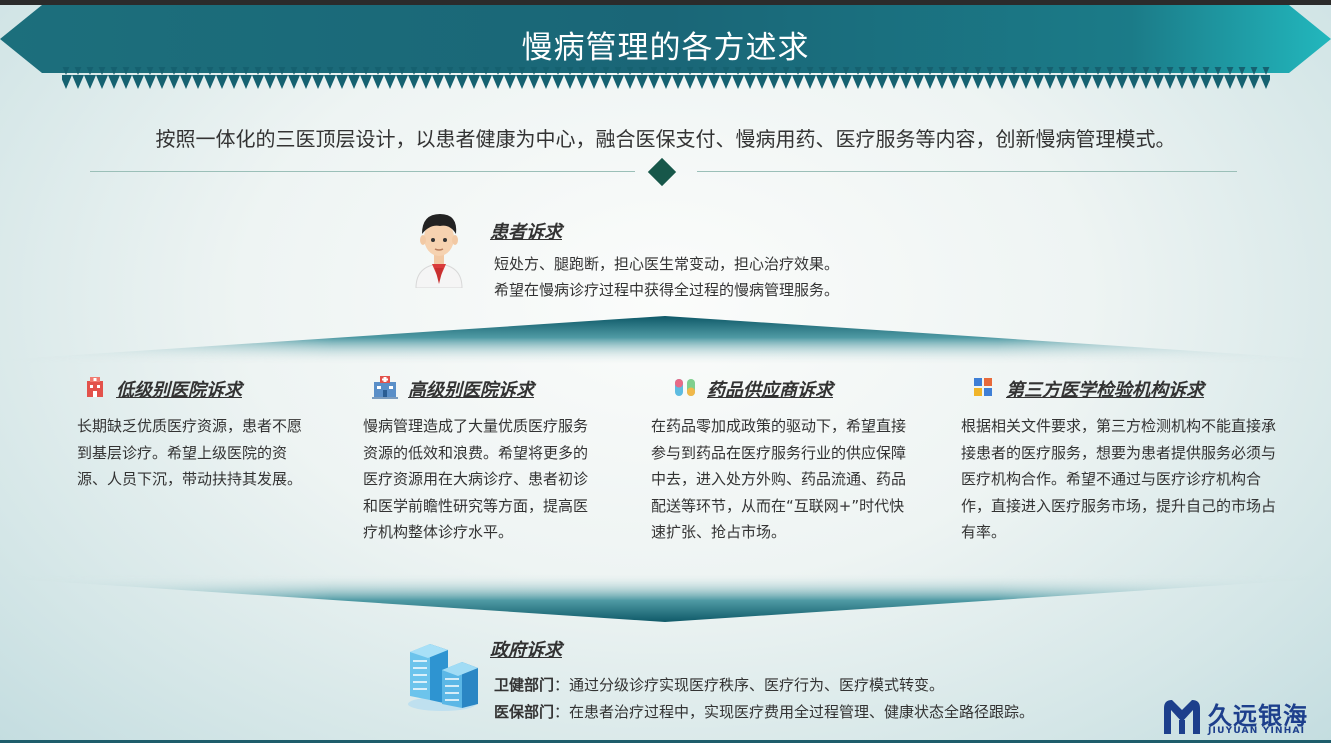  What do you see at coordinates (95, 387) in the screenshot?
I see `hospital-icon` at bounding box center [95, 387].